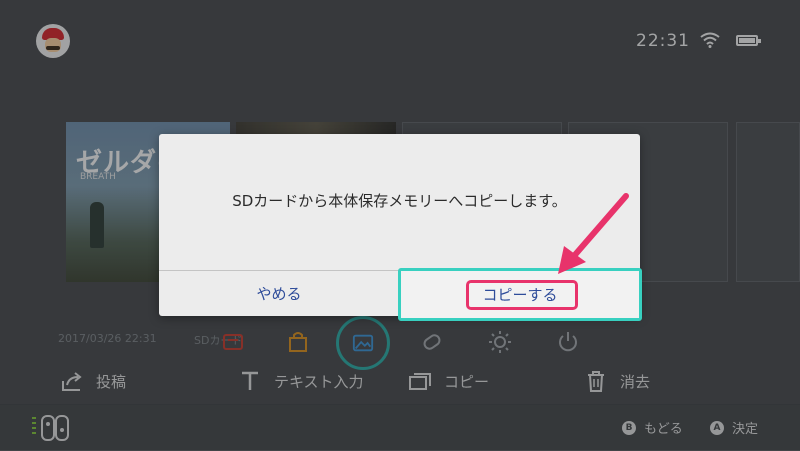 This screenshot has height=451, width=800. I want to click on cancel-button: やめる, so click(279, 293).